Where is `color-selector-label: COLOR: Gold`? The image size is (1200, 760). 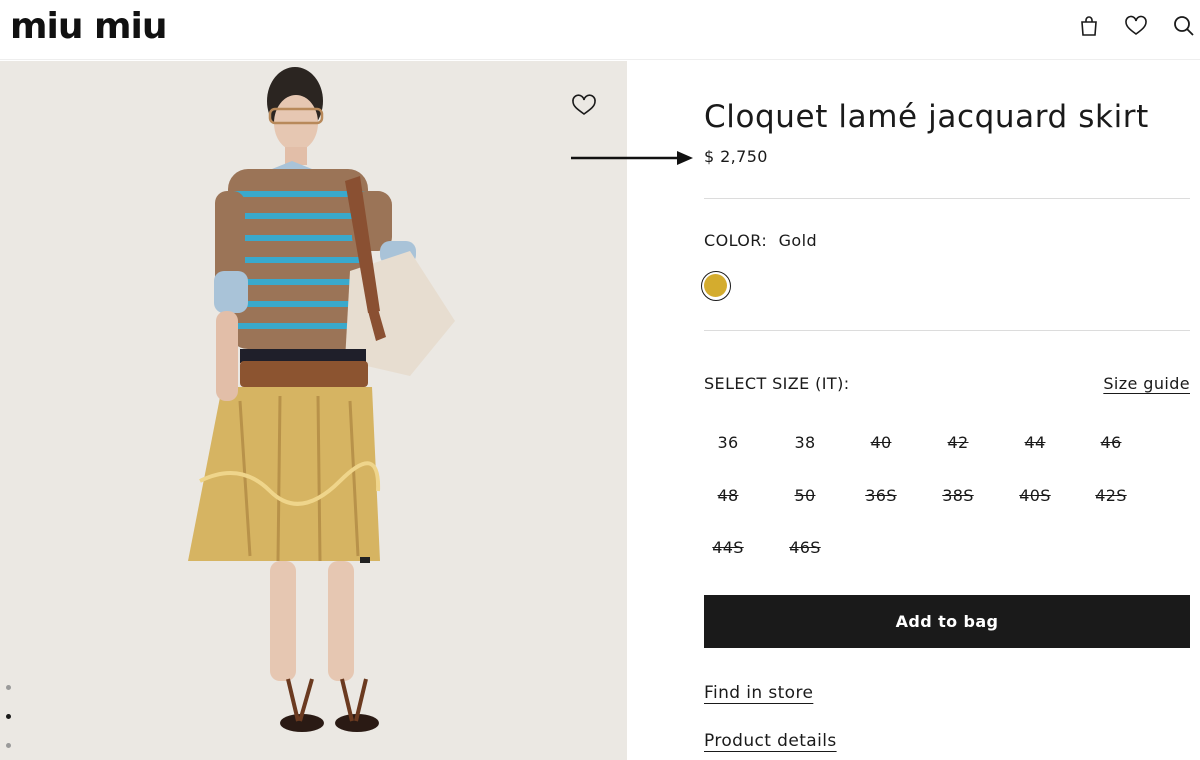
color-selector-label: COLOR: Gold is located at coordinates (760, 240).